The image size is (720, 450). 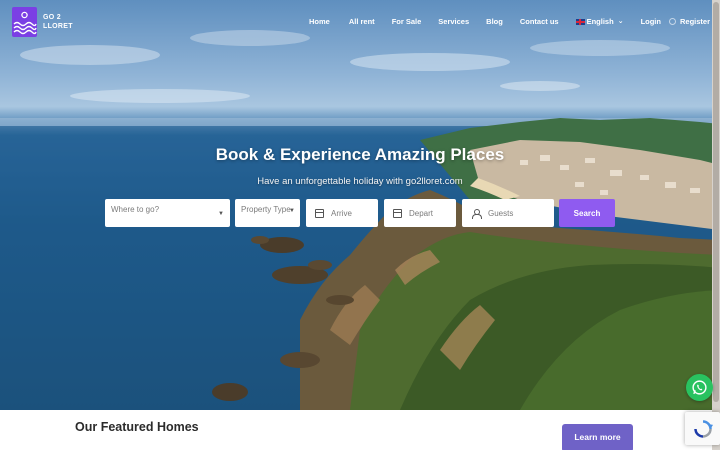 I want to click on nav-blog: Blog, so click(x=494, y=21).